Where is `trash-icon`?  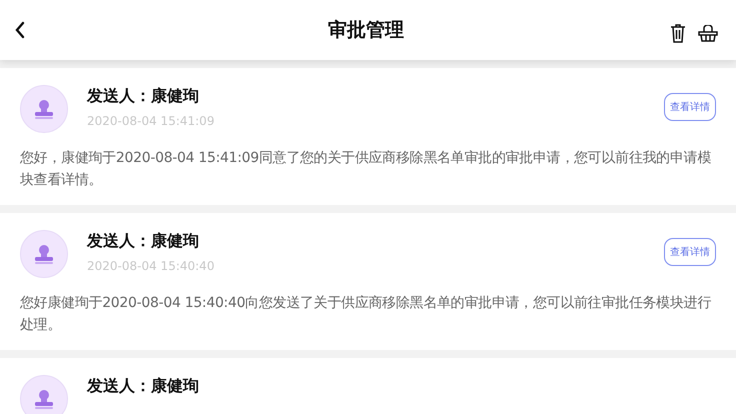
trash-icon is located at coordinates (678, 33).